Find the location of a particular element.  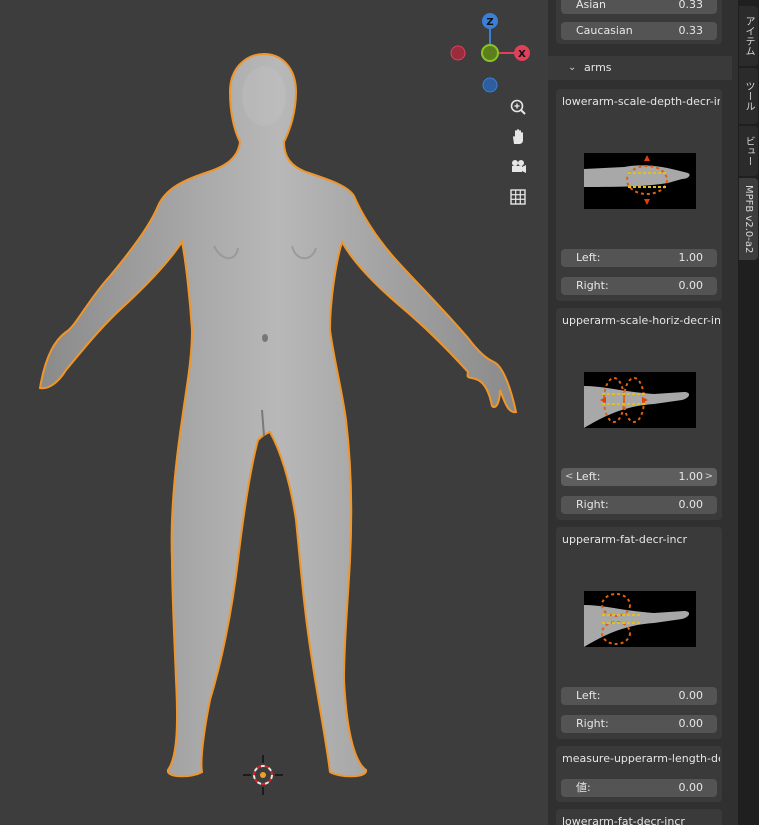

gizmo-x-label: X is located at coordinates (522, 54).